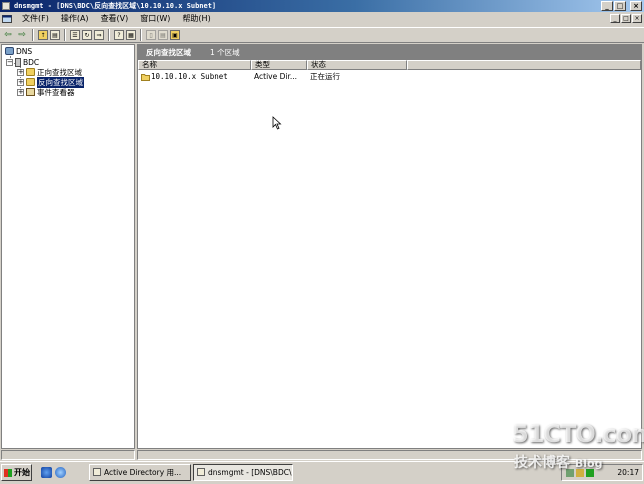  I want to click on dns-icon, so click(9, 51).